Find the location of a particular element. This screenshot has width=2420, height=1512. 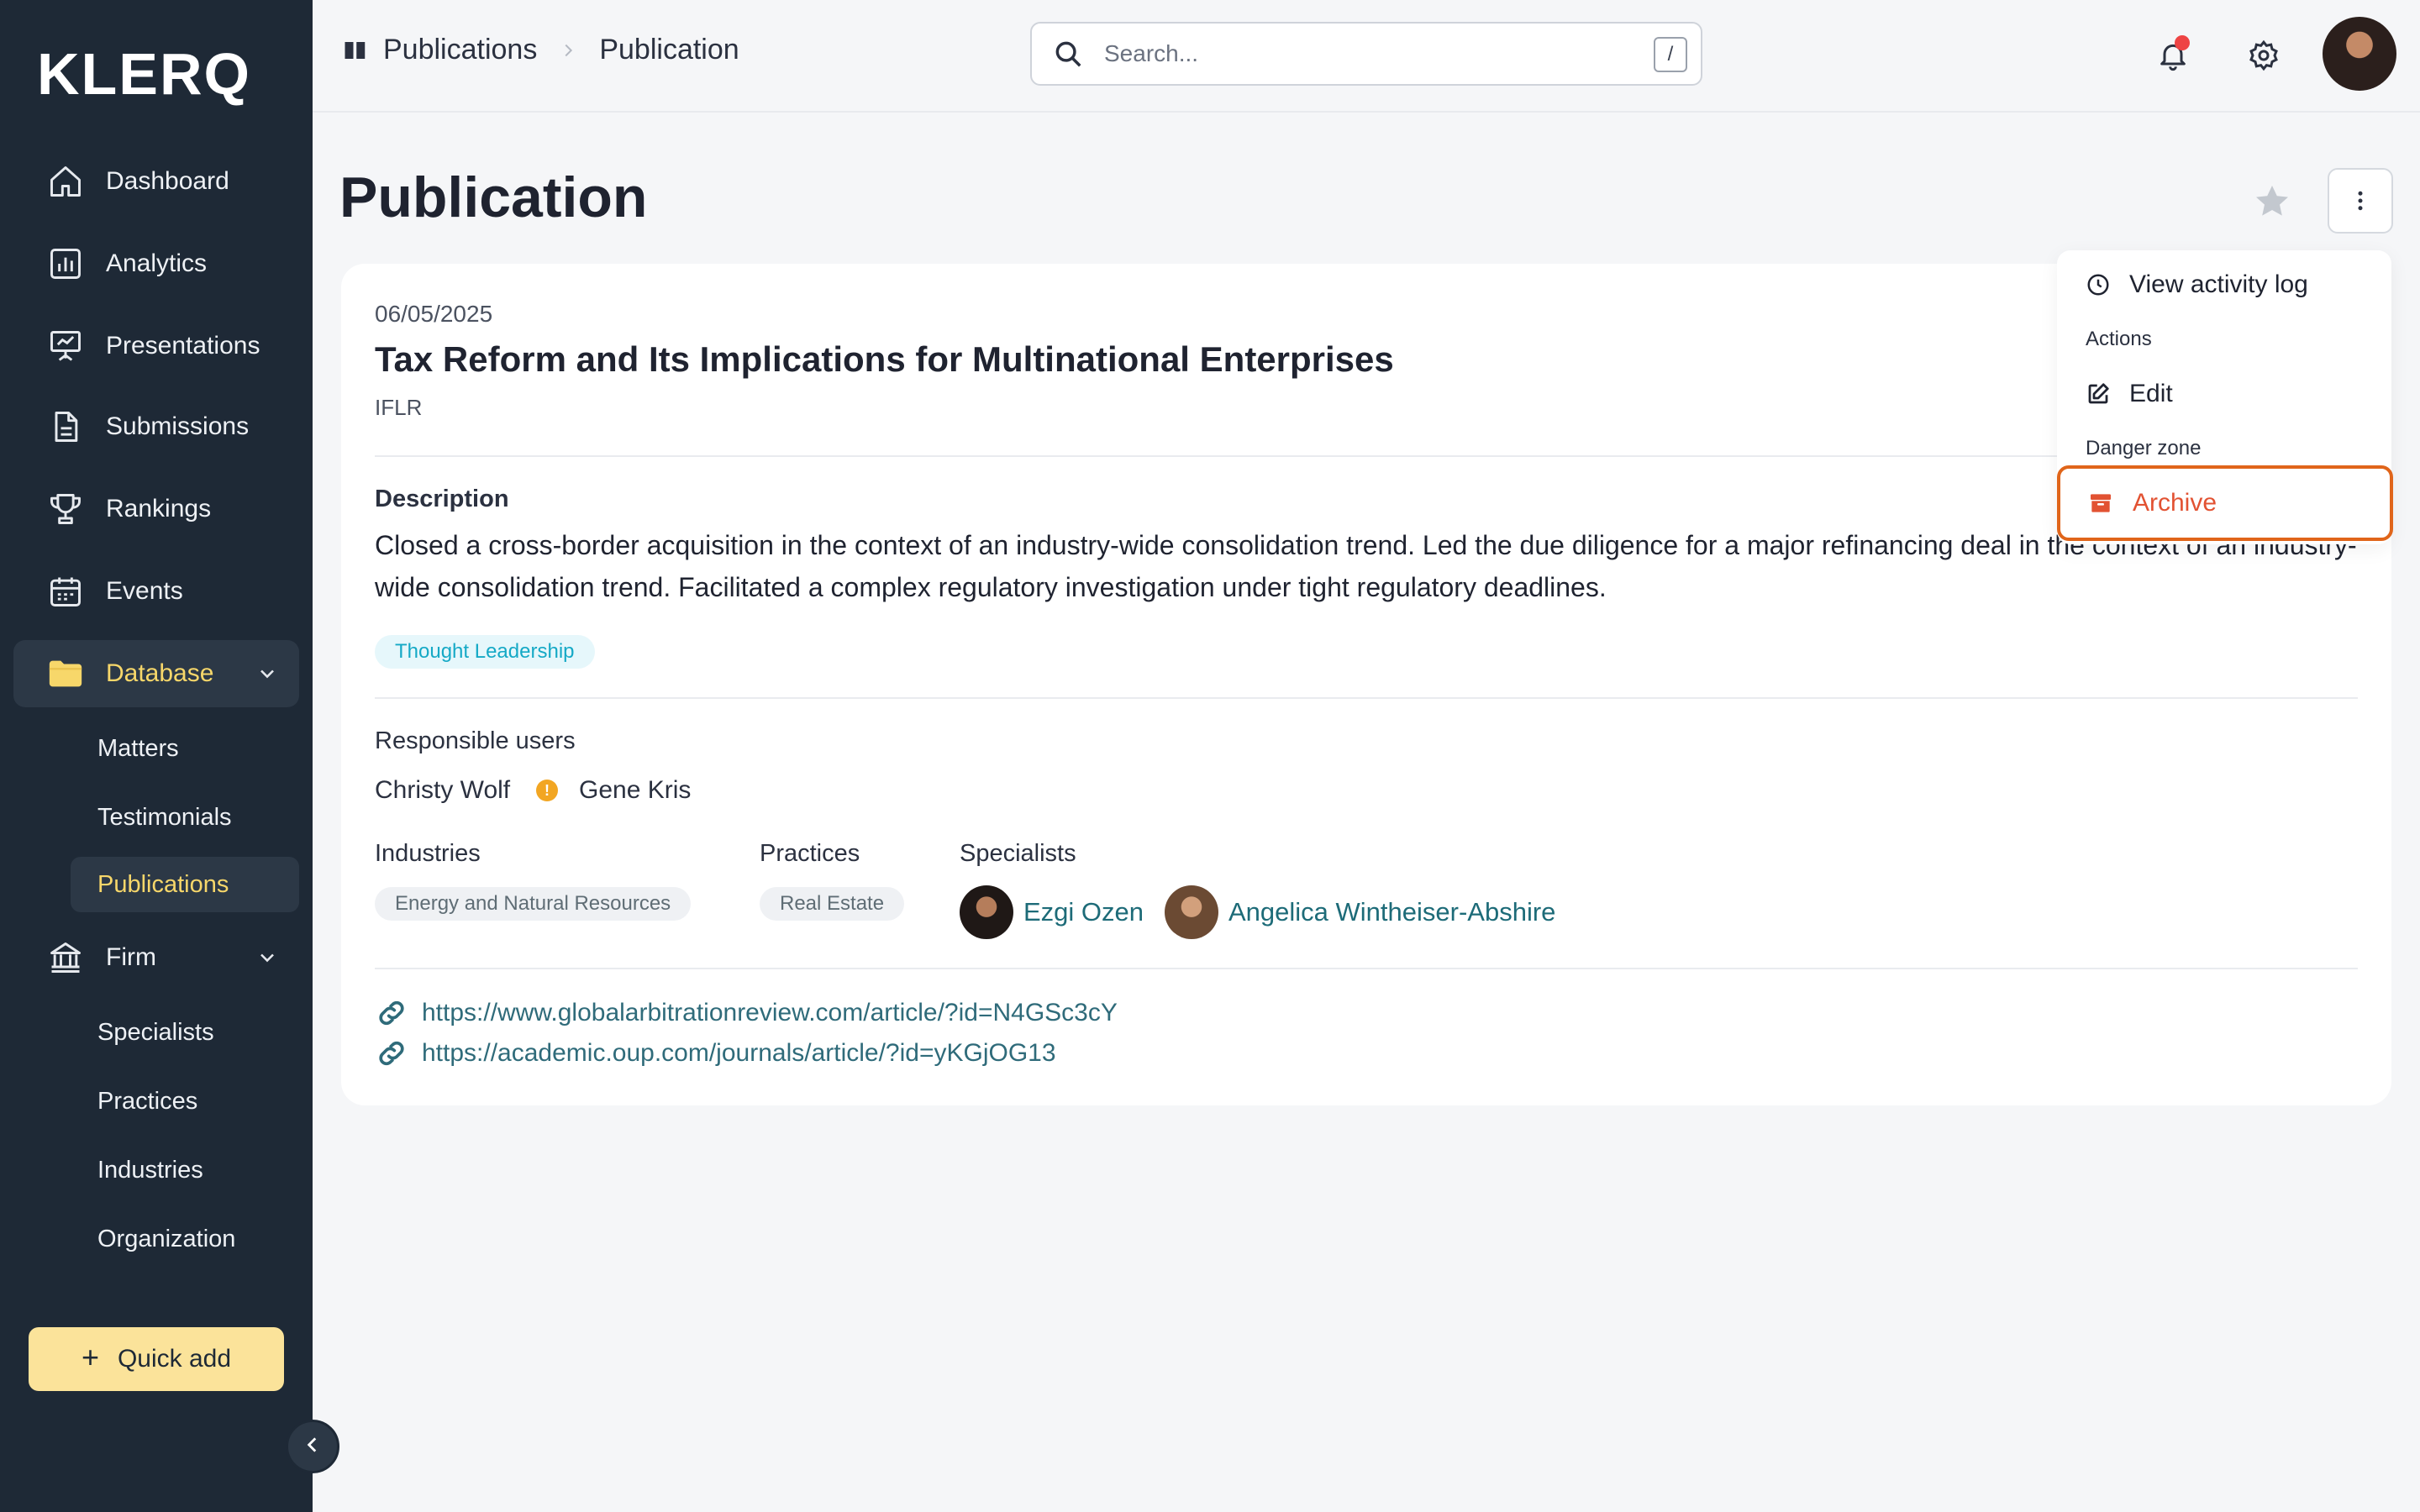

bank-icon is located at coordinates (65, 957).